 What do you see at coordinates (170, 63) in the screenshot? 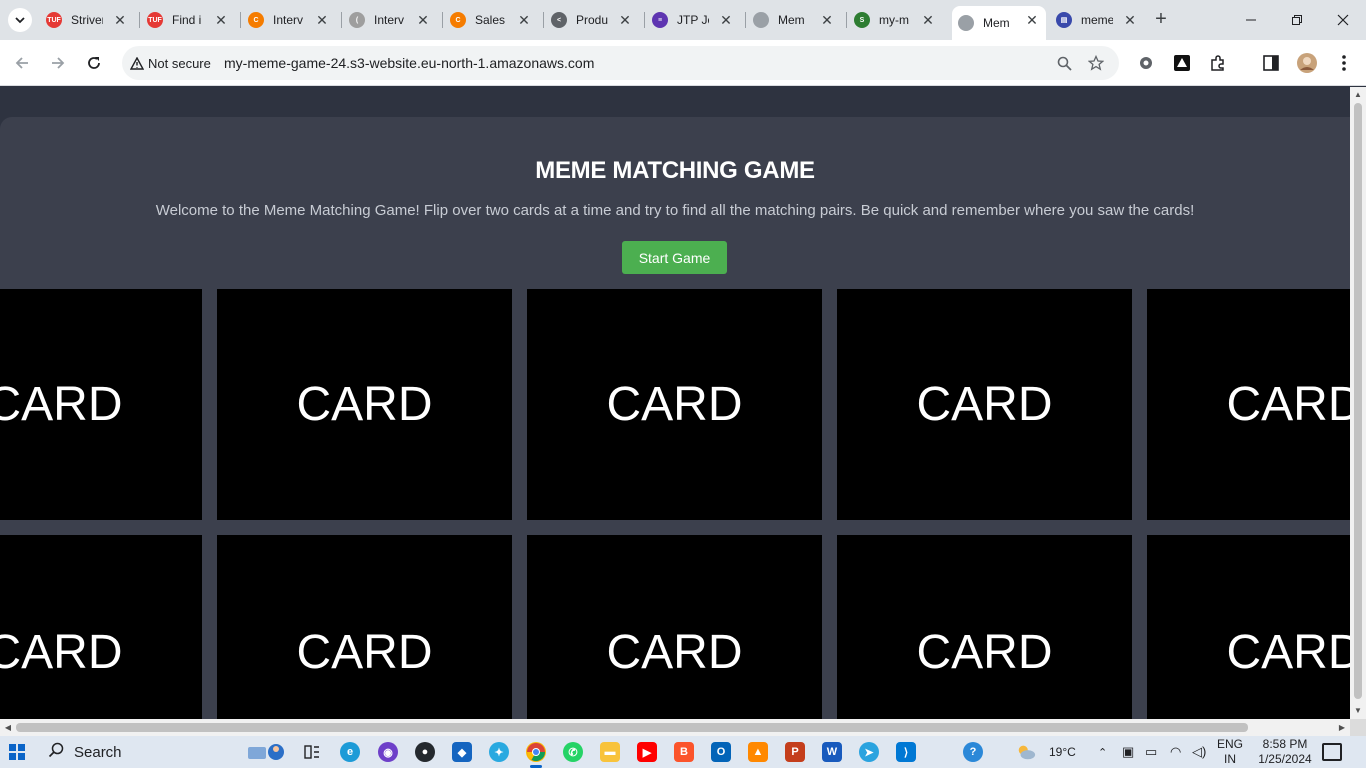
I see `security-indicator: Not secure` at bounding box center [170, 63].